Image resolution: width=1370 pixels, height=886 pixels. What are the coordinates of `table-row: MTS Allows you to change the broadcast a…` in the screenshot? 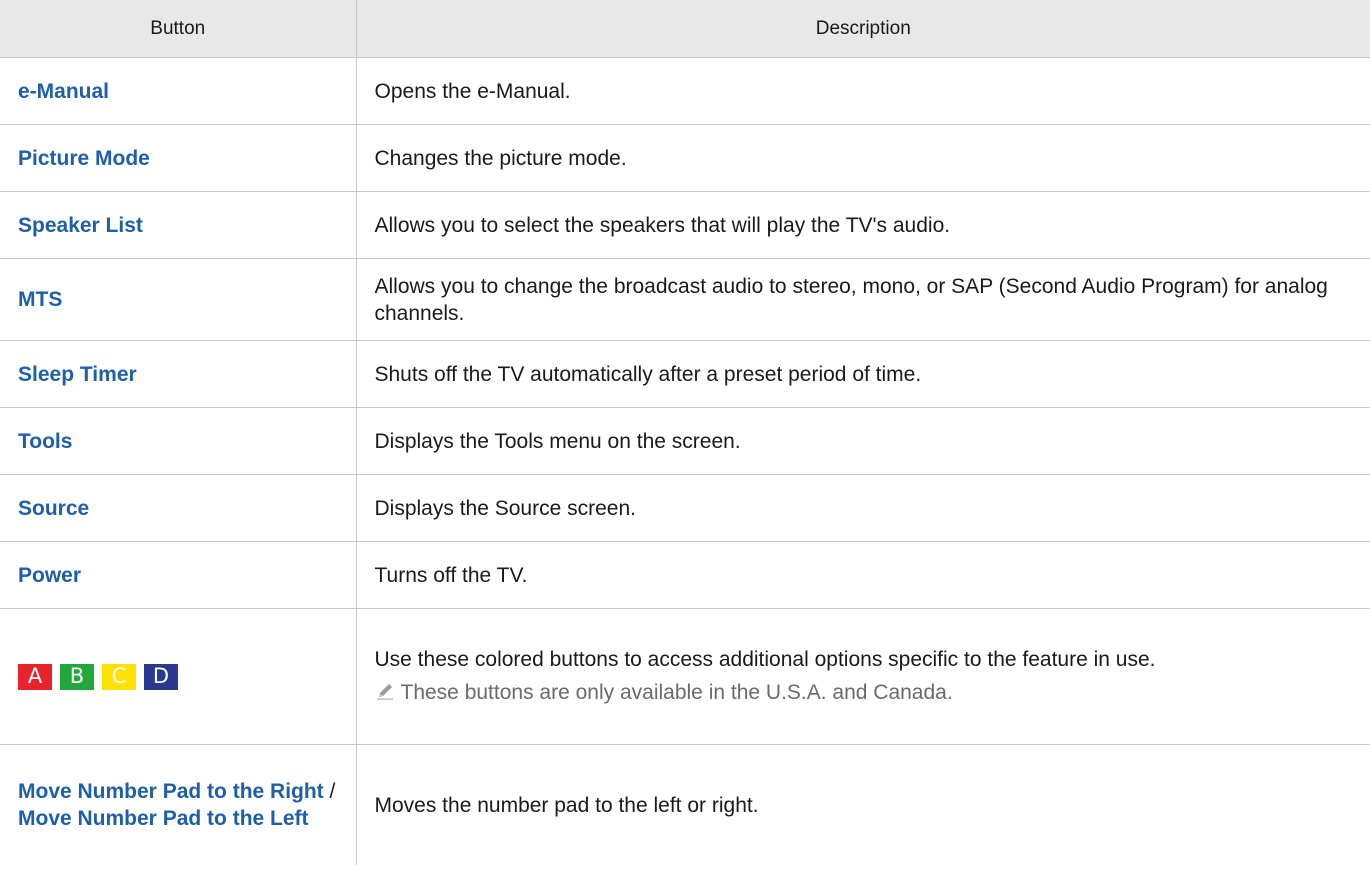 It's located at (685, 299).